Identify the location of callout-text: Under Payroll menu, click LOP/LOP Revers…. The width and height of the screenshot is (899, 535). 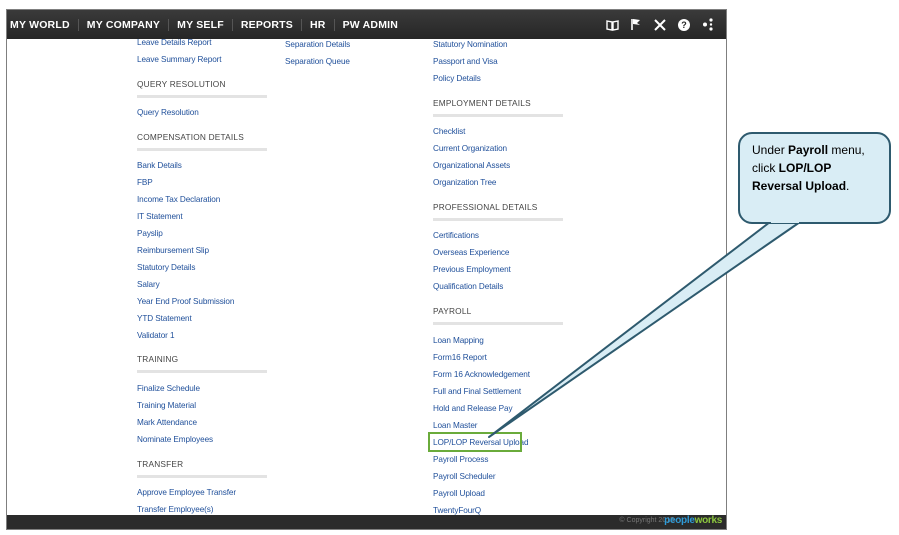
(808, 168).